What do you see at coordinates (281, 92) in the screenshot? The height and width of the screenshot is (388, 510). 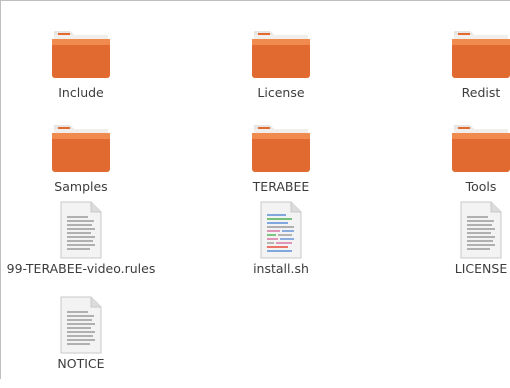 I see `file-label: License` at bounding box center [281, 92].